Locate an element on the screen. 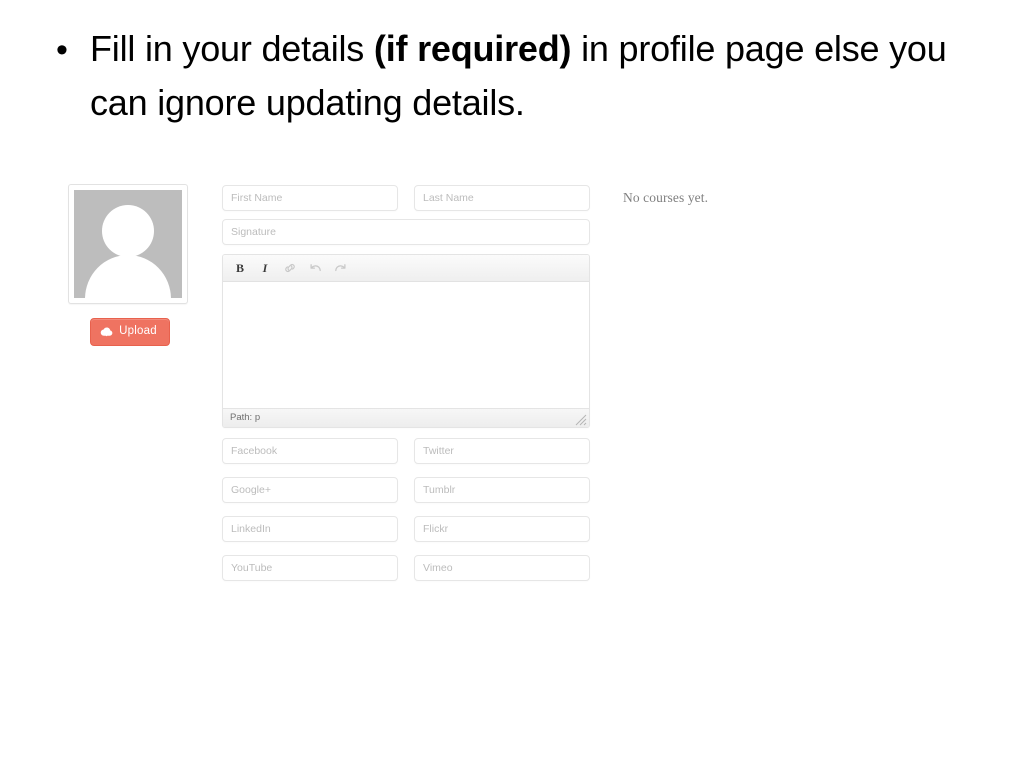  rich-text-editor: B I Path: p is located at coordinates (406, 341).